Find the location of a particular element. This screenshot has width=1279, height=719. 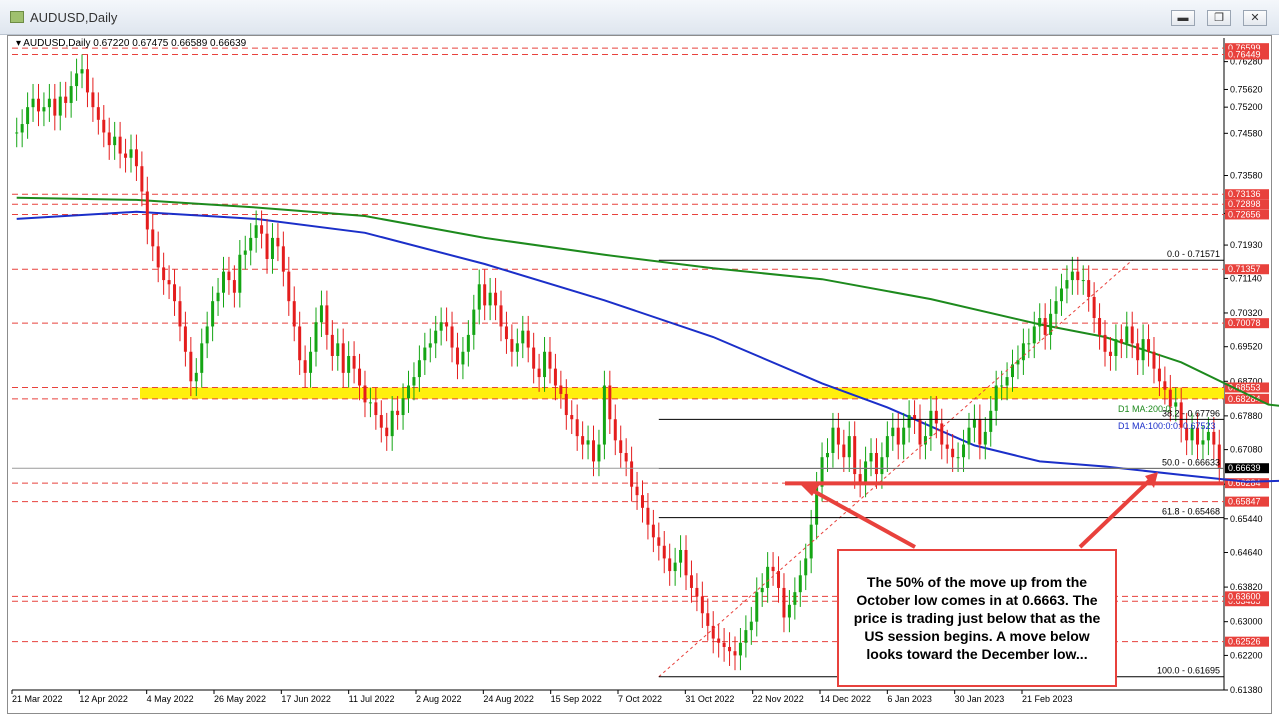

chart-menu-triangle-icon: ▾ is located at coordinates (18, 43).